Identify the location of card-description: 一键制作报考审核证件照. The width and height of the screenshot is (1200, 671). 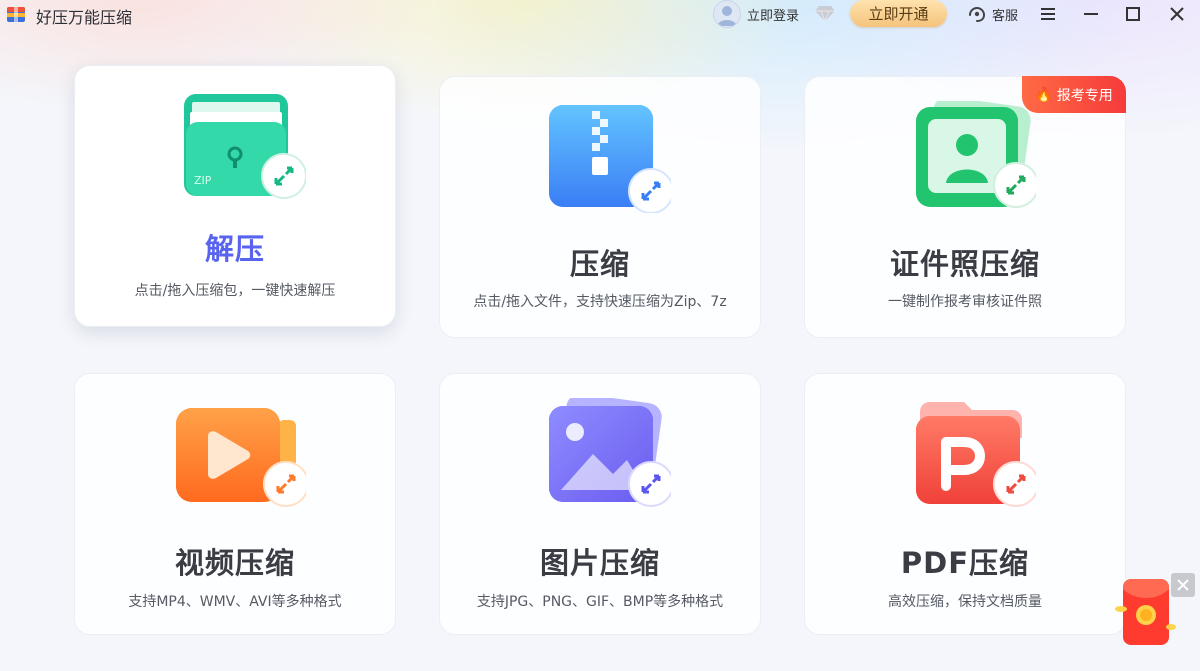
(965, 302).